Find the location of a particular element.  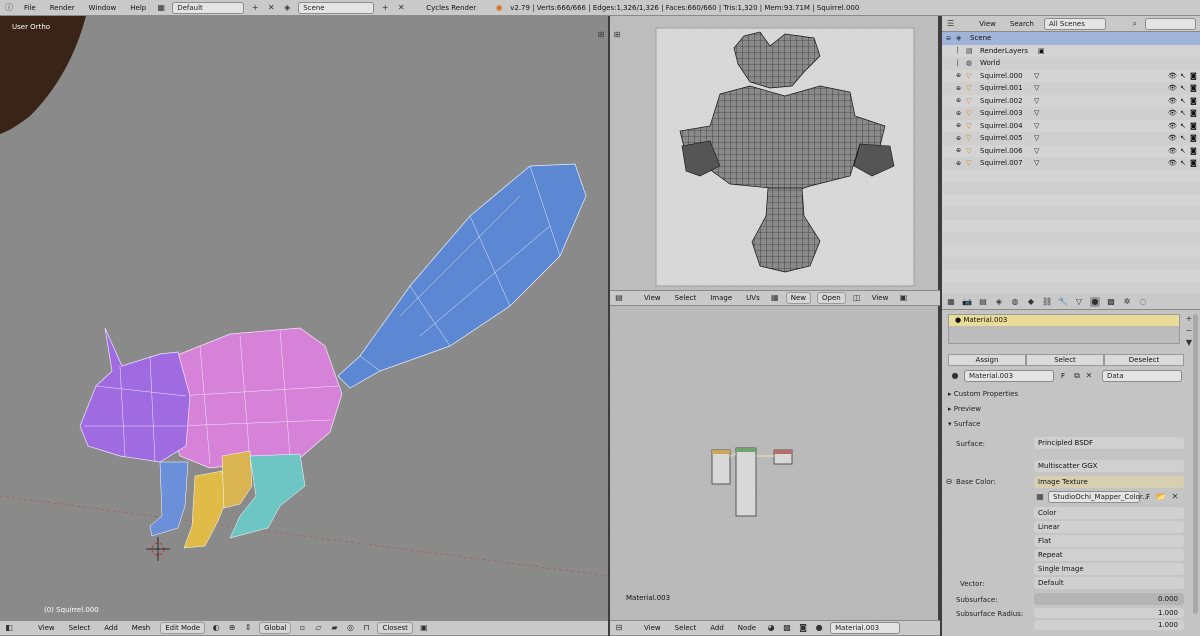

principled-bsdf-node is located at coordinates (746, 482).